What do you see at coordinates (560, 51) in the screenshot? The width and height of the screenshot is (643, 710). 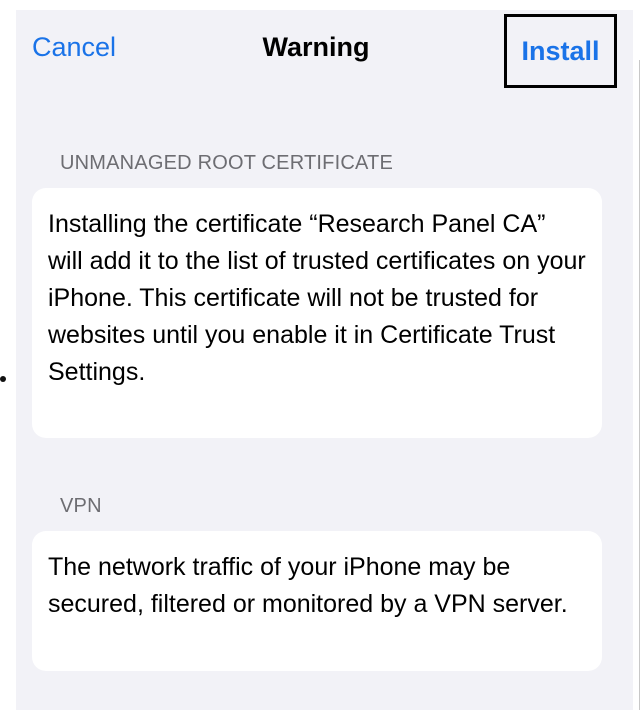 I see `install-button: Install` at bounding box center [560, 51].